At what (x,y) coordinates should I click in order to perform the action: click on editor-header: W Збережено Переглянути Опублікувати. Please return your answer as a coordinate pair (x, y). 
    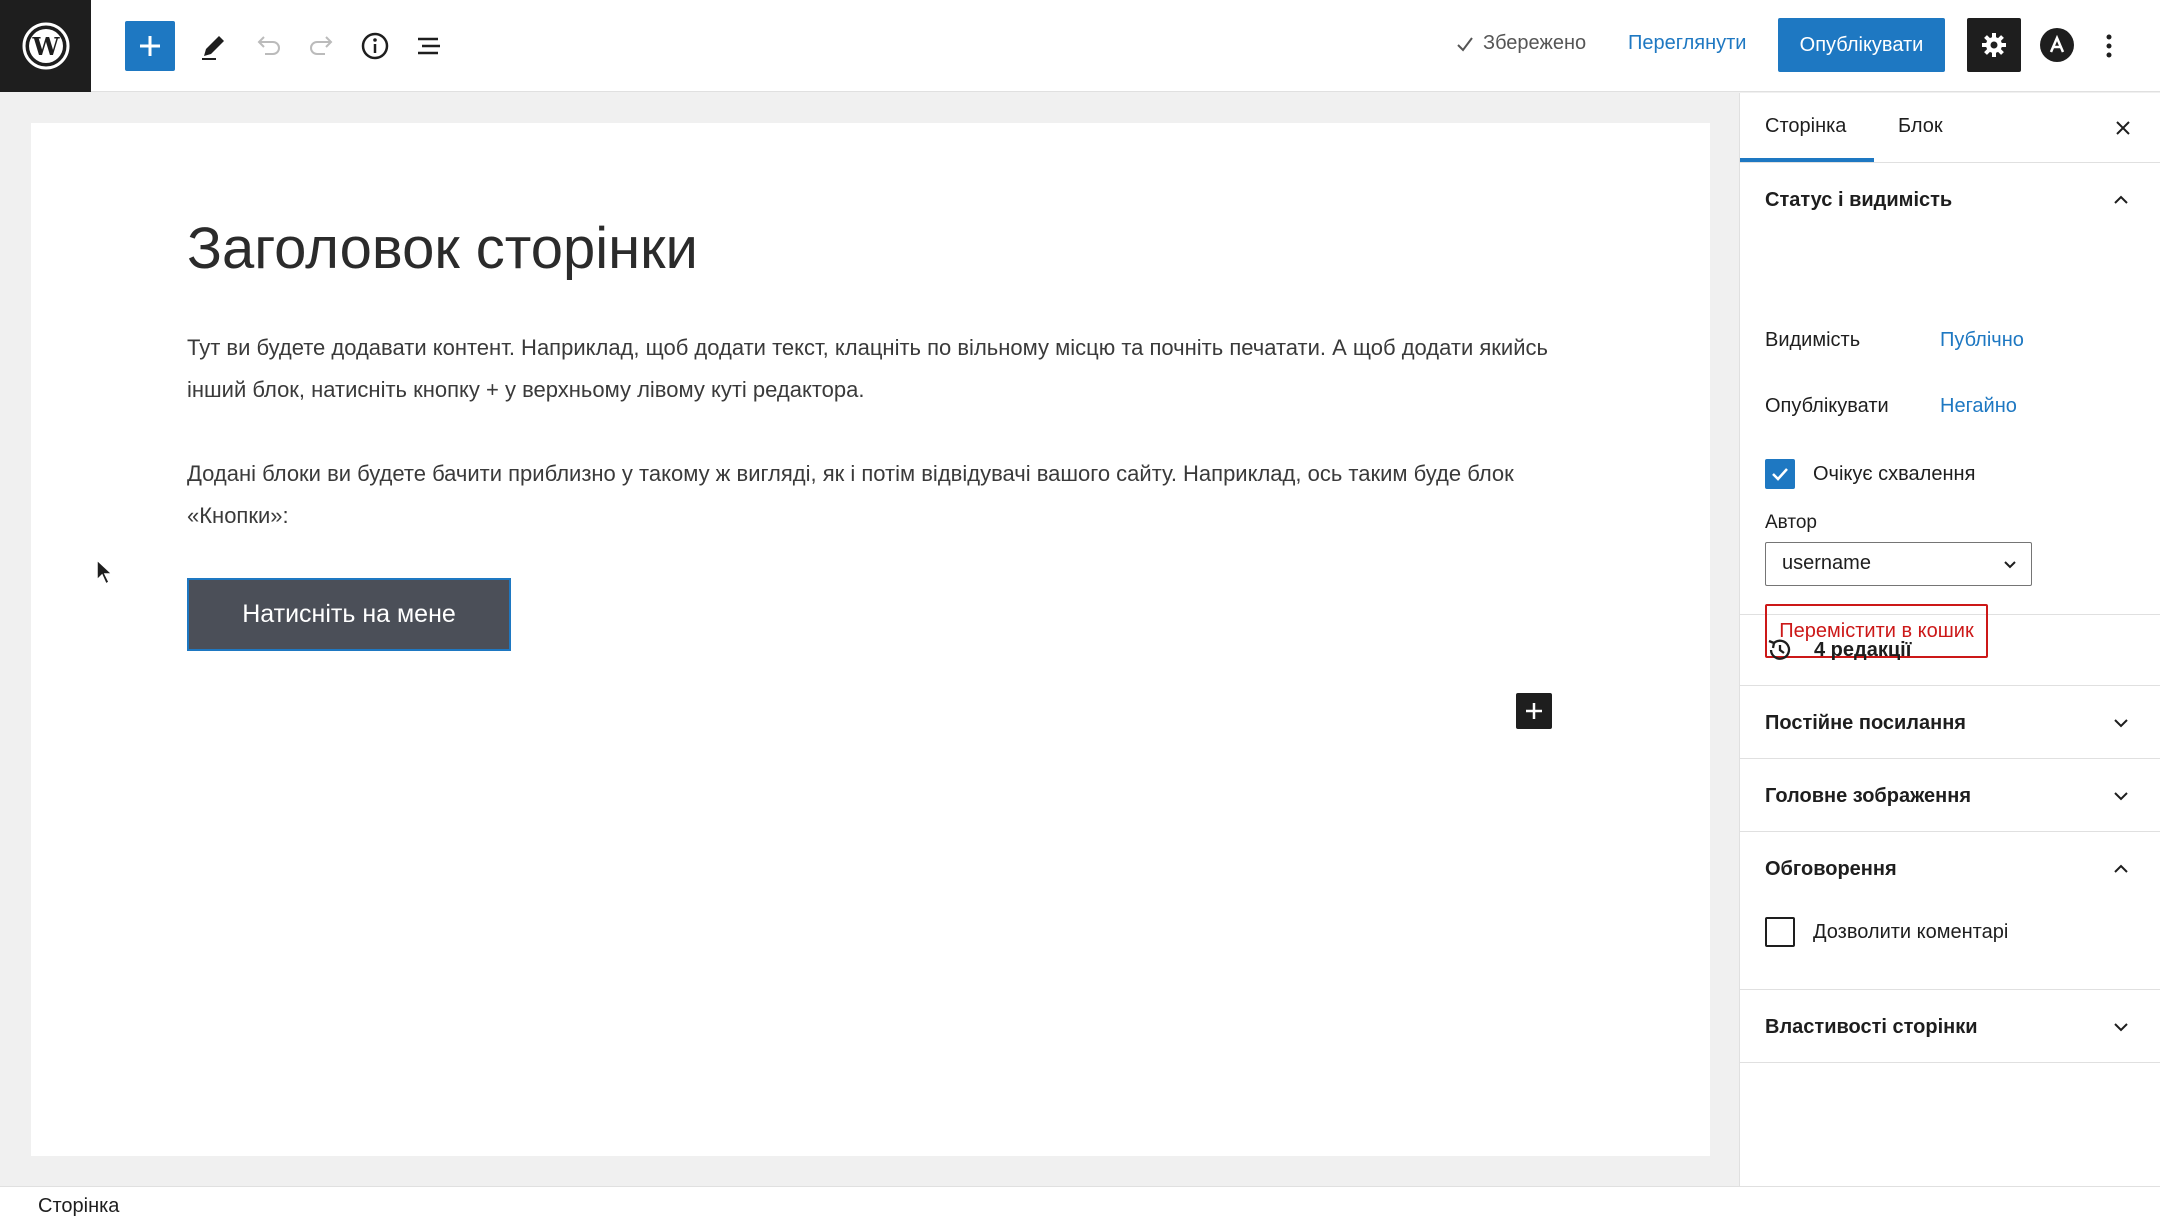
    Looking at the image, I should click on (1080, 46).